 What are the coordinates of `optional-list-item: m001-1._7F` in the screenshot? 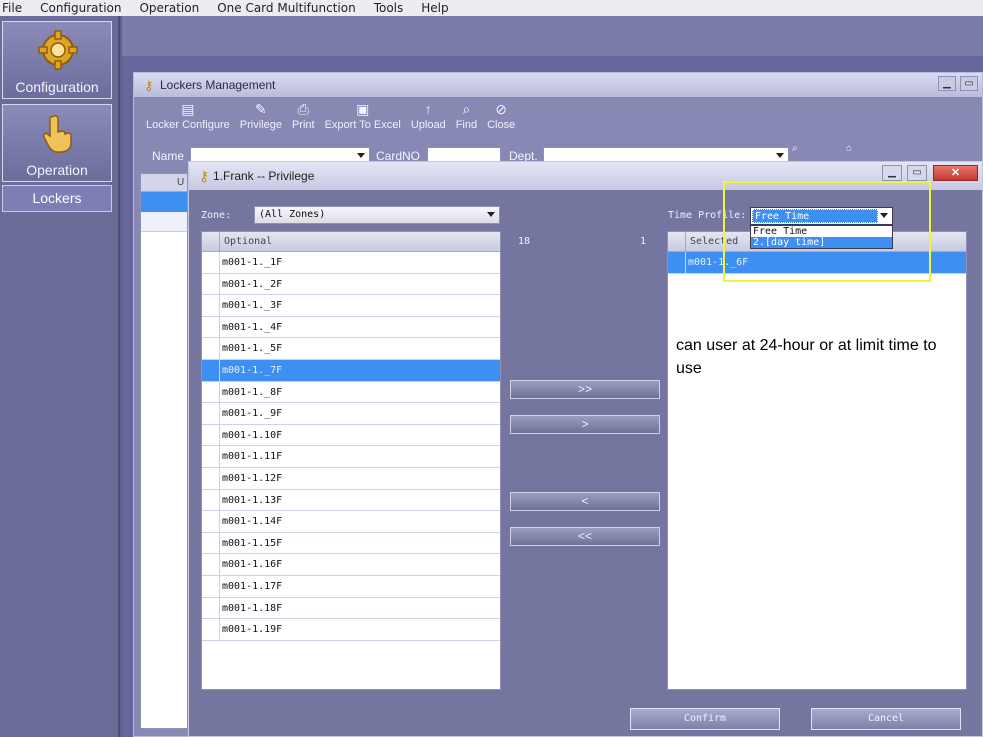 It's located at (351, 370).